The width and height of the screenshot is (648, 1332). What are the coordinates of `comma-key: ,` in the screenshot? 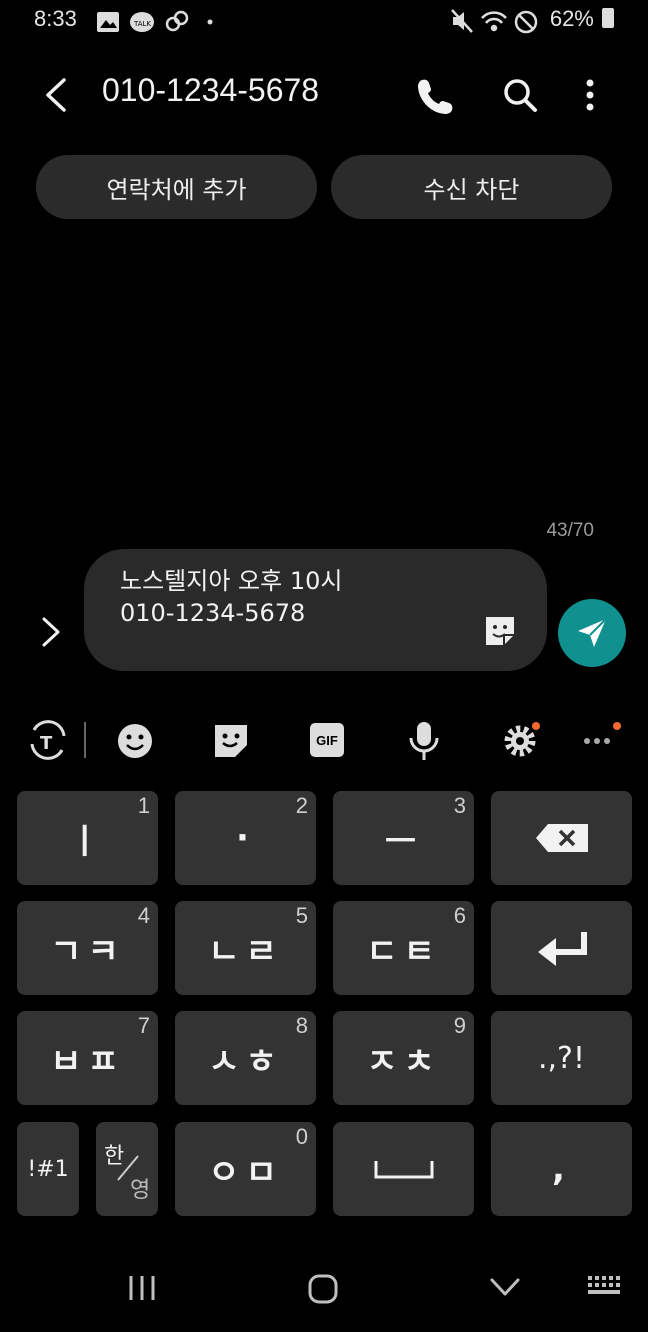 It's located at (561, 1169).